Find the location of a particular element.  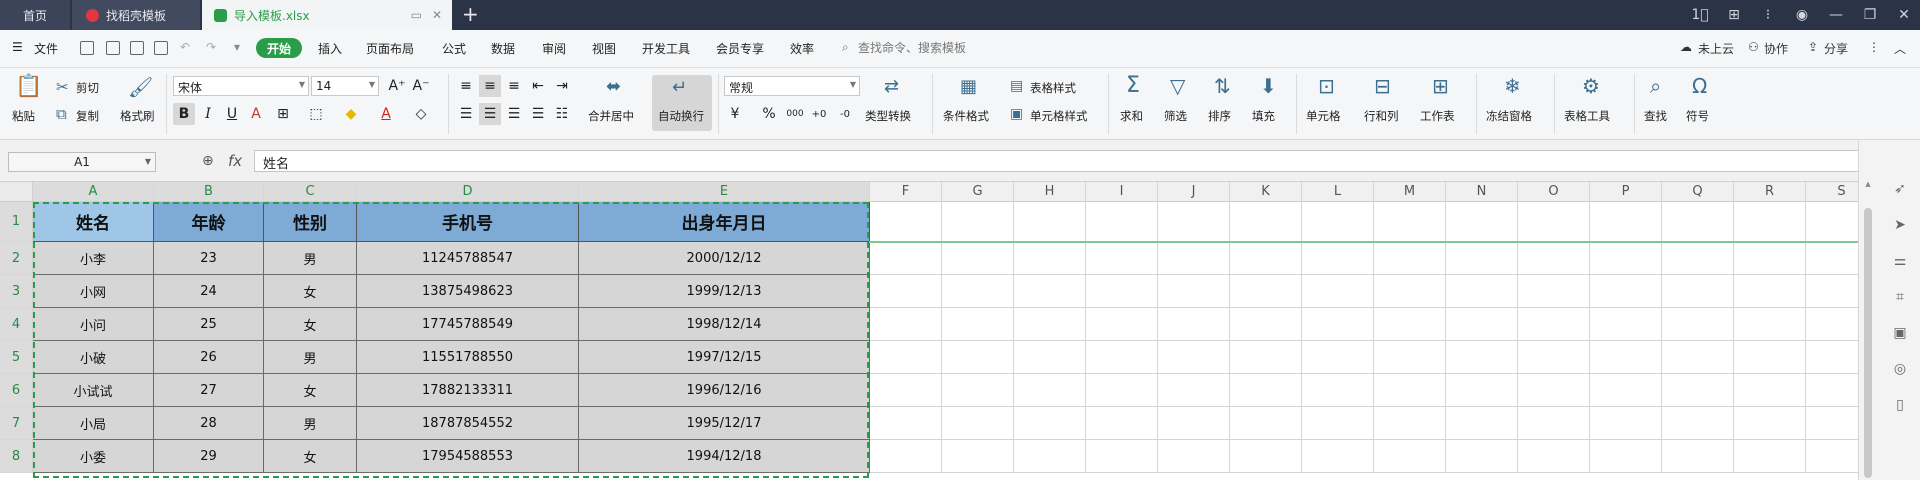

row-header: 8 is located at coordinates (16, 456).